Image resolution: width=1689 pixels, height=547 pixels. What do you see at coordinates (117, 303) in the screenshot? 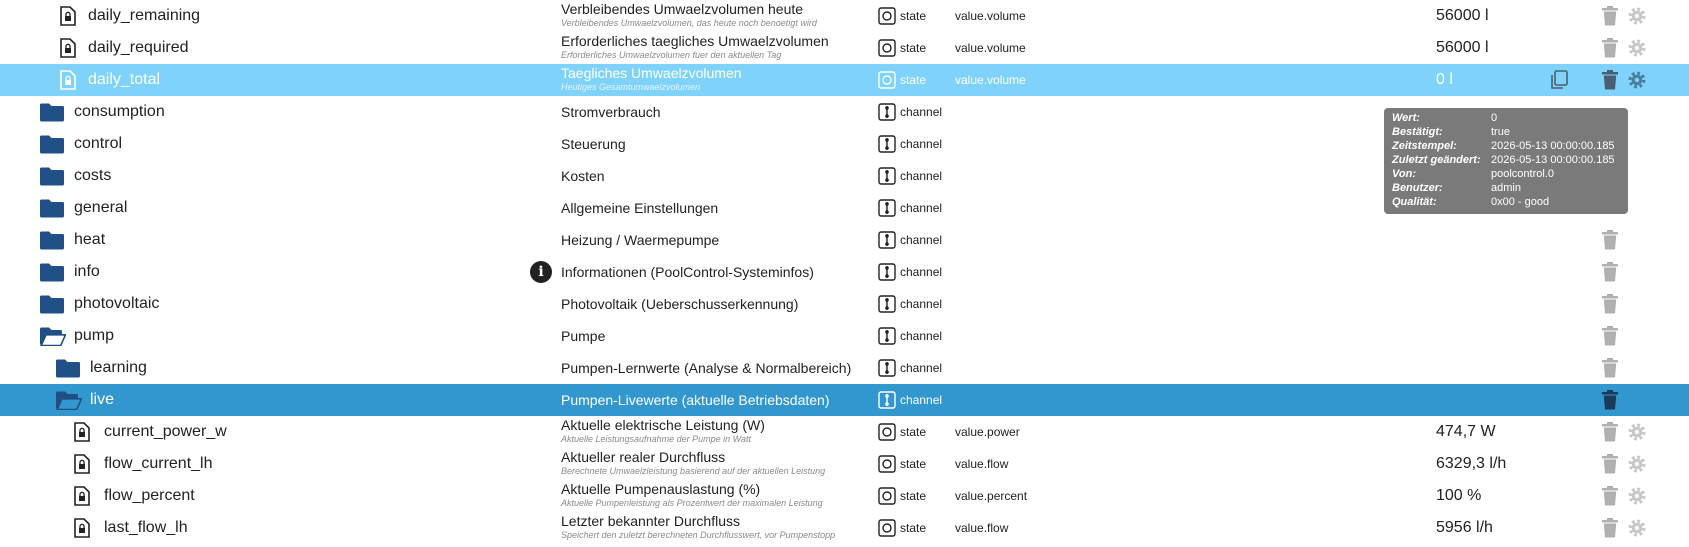
I see `object-id: photovoltaic` at bounding box center [117, 303].